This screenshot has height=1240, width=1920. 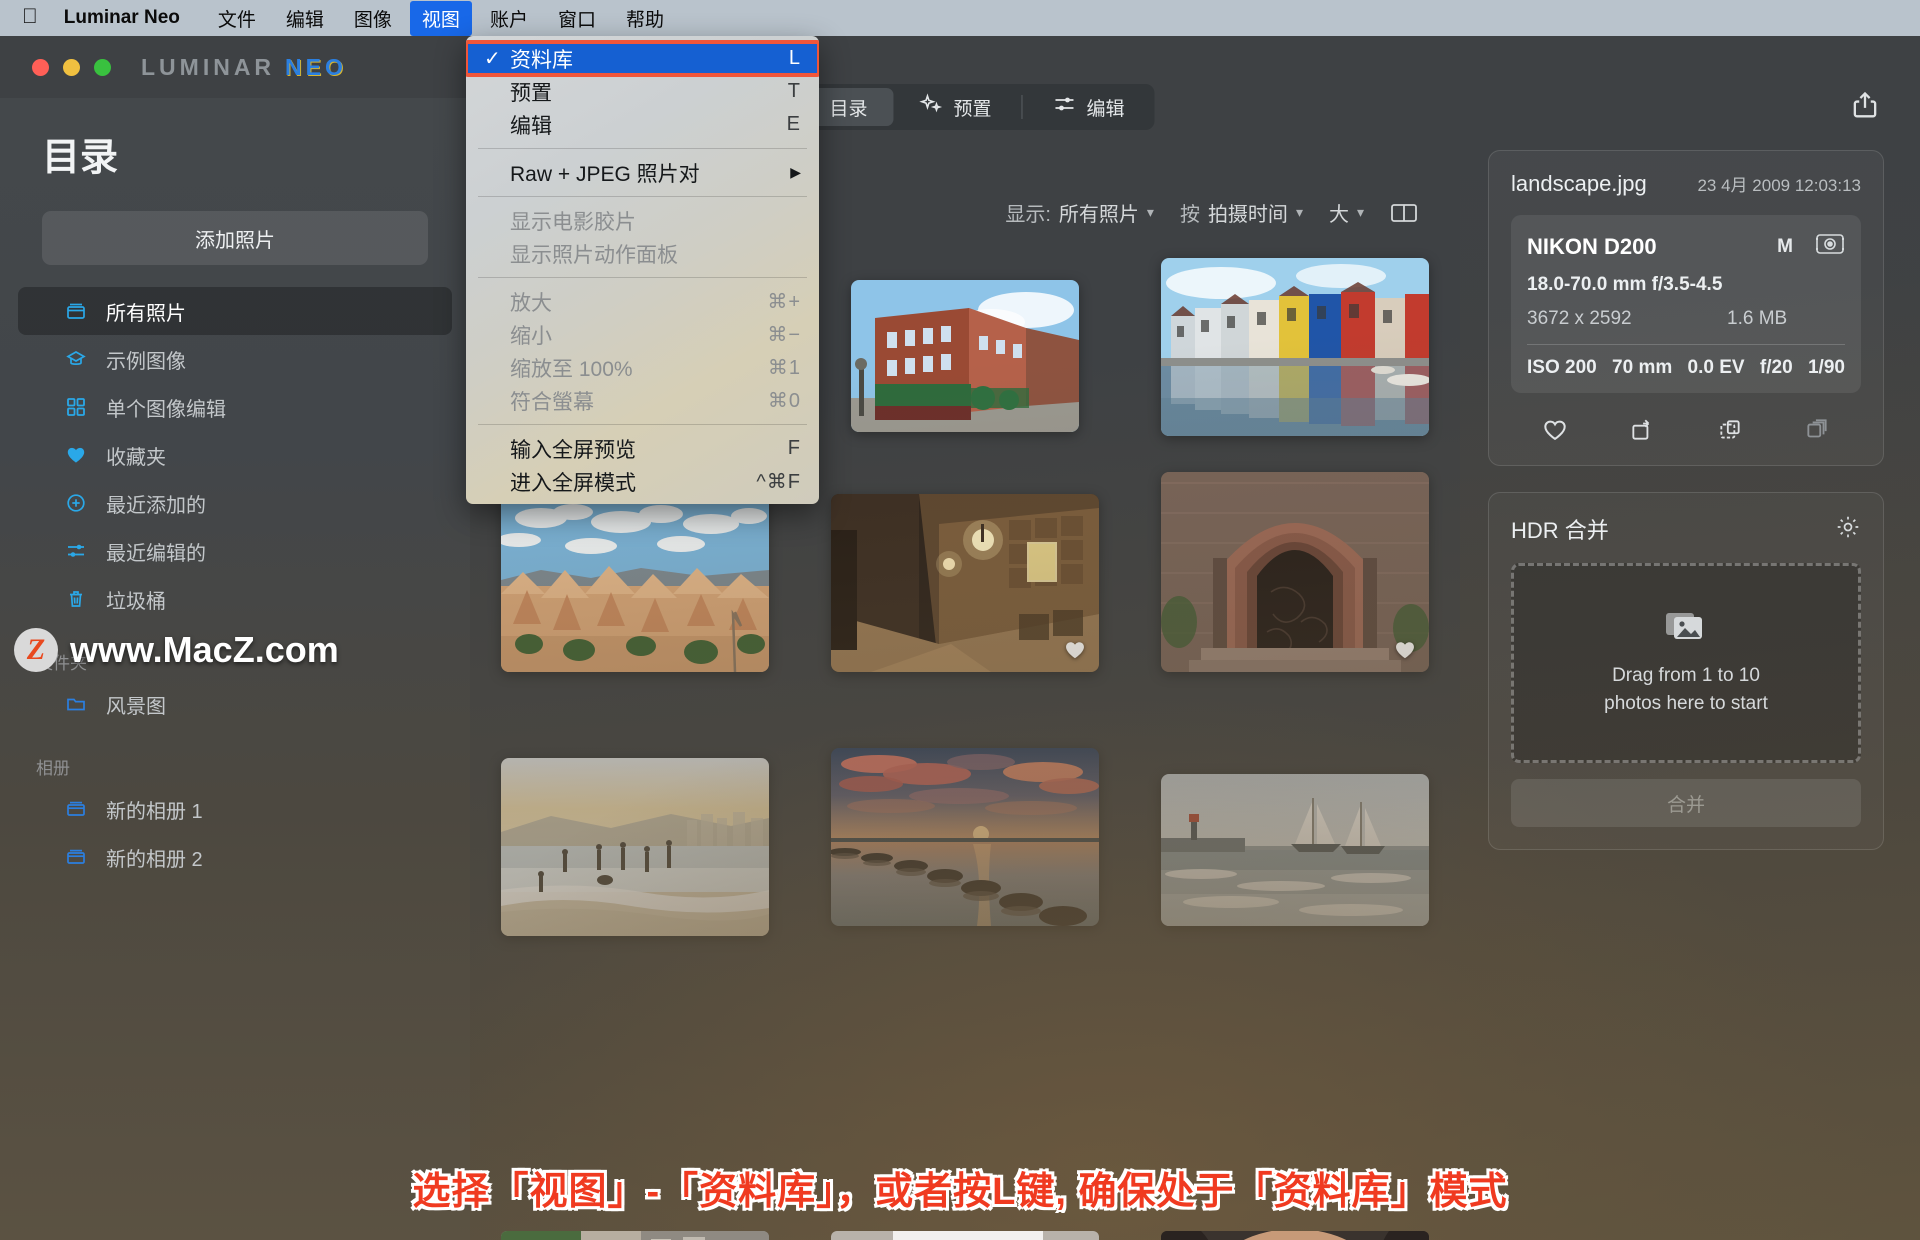 What do you see at coordinates (154, 811) in the screenshot?
I see `sidebar-album-label: 新的相册 1` at bounding box center [154, 811].